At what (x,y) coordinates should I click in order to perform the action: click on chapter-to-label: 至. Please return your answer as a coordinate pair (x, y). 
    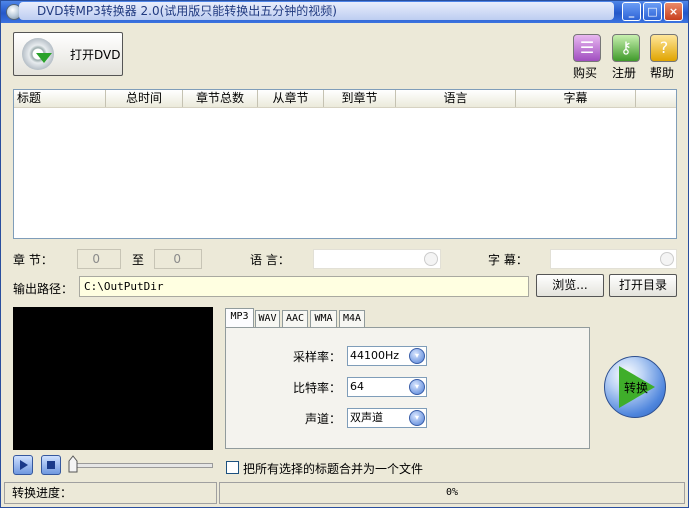
    Looking at the image, I should click on (138, 260).